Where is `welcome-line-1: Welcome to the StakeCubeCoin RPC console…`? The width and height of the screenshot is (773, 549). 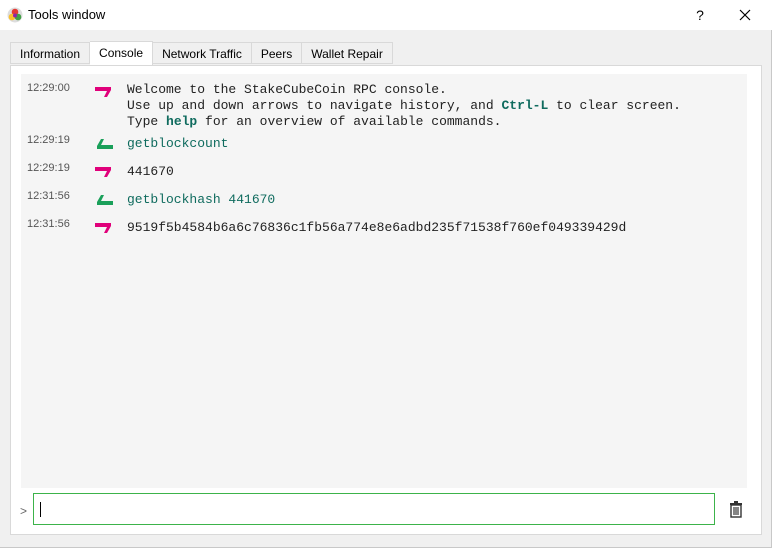 welcome-line-1: Welcome to the StakeCubeCoin RPC console… is located at coordinates (287, 89).